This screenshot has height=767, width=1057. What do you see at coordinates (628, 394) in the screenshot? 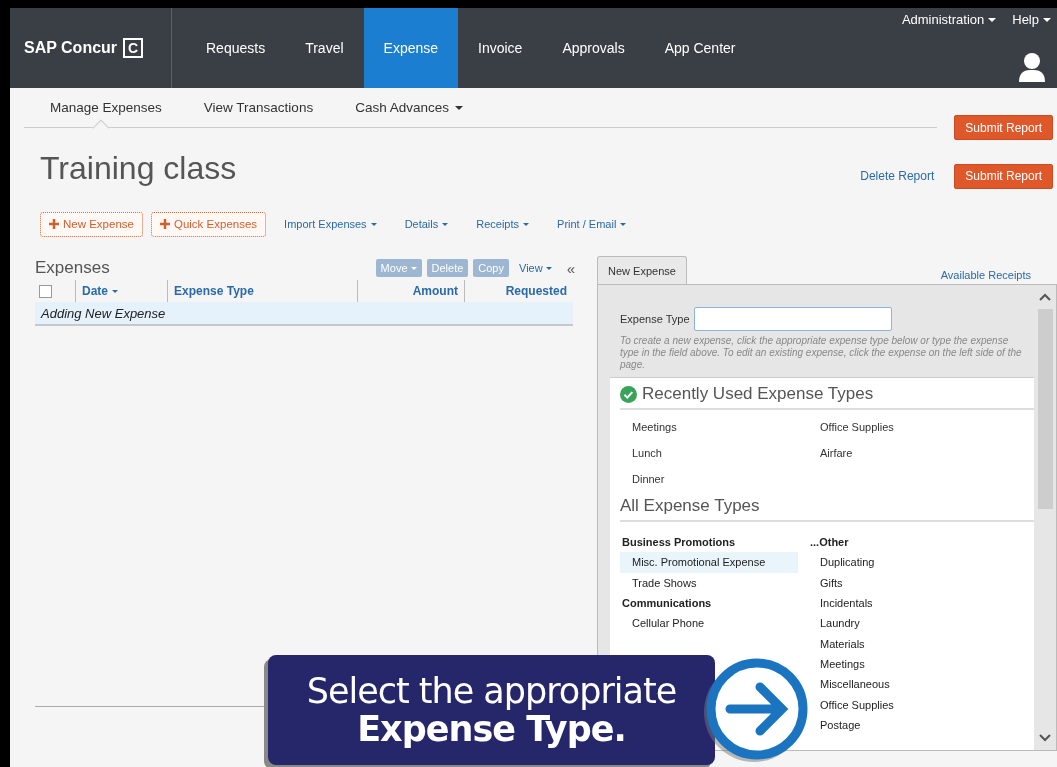
I see `check-circle-icon` at bounding box center [628, 394].